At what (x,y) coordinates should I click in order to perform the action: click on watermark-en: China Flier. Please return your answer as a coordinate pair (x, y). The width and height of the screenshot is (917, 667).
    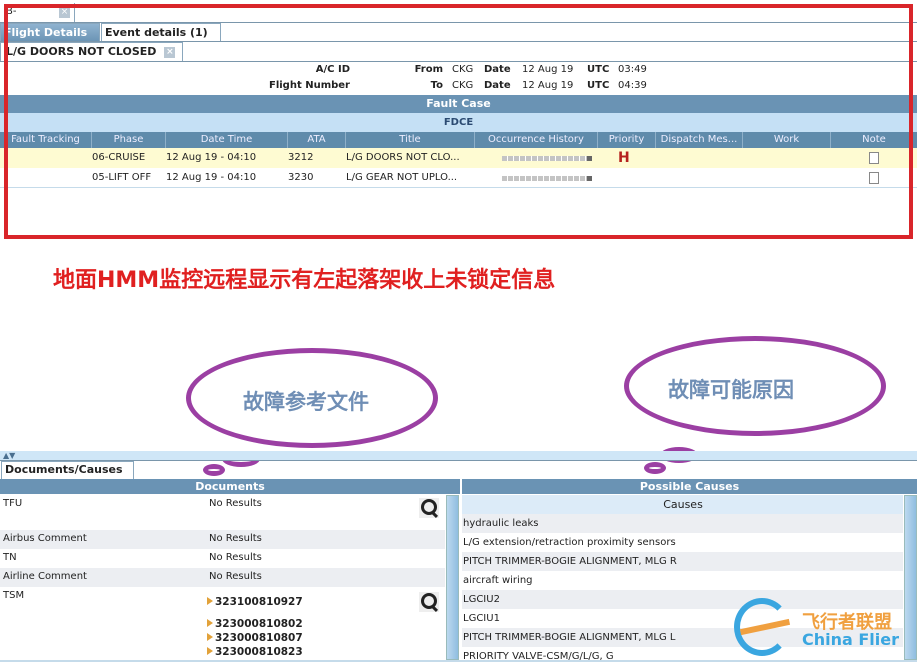
    Looking at the image, I should click on (851, 639).